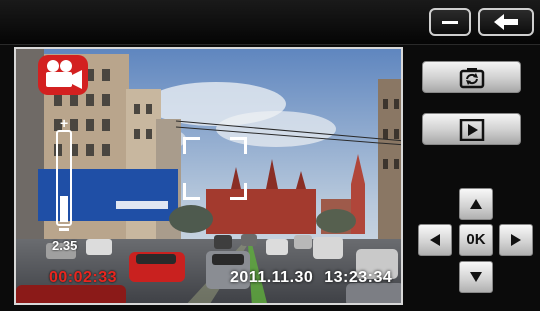 Image resolution: width=540 pixels, height=311 pixels. What do you see at coordinates (64, 229) in the screenshot?
I see `zoom-minus-icon` at bounding box center [64, 229].